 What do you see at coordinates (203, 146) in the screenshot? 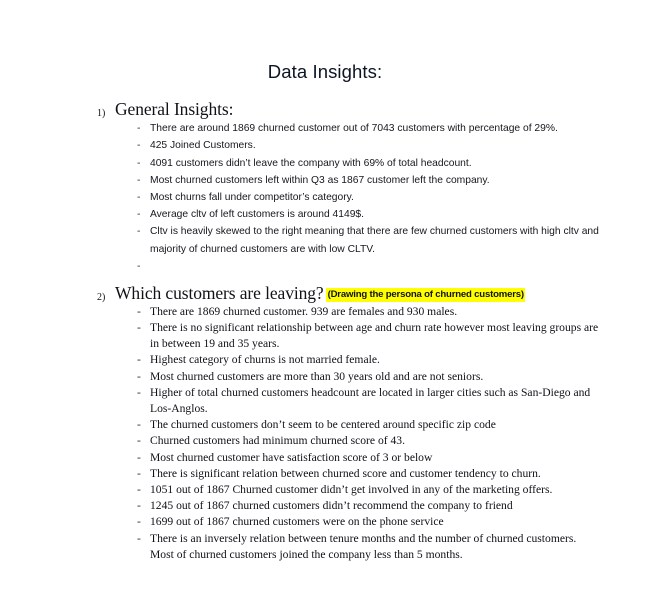
I see `list-item-text: 425 Joined Customers.` at bounding box center [203, 146].